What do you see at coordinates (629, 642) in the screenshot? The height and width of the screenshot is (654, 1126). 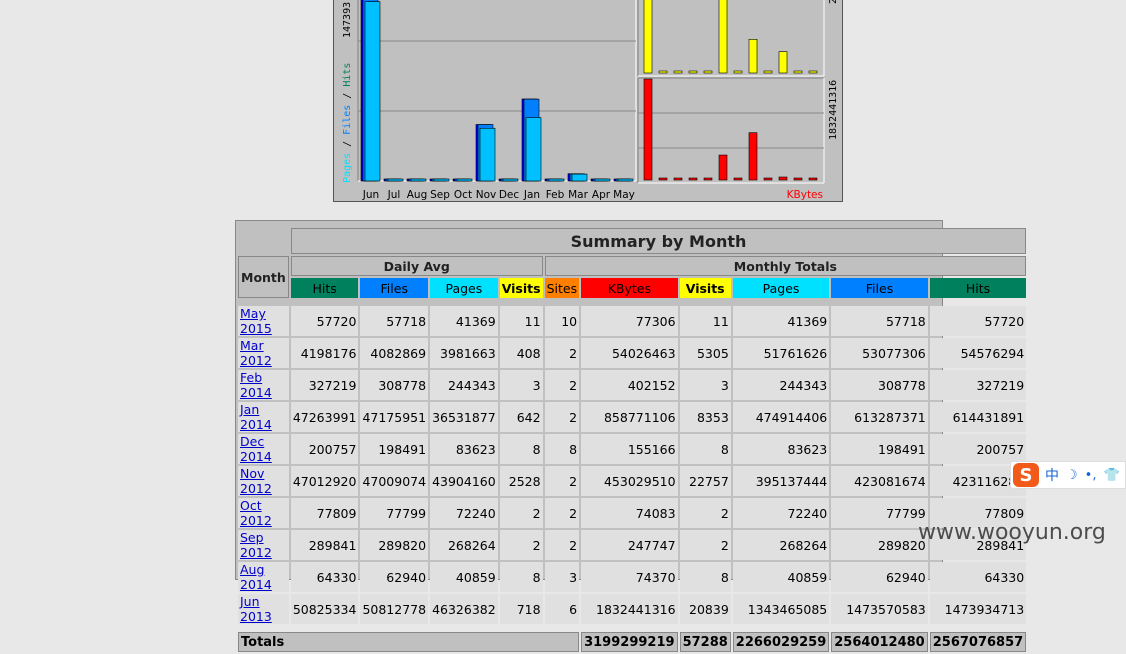 I see `totals-kbytes: 3199299219` at bounding box center [629, 642].